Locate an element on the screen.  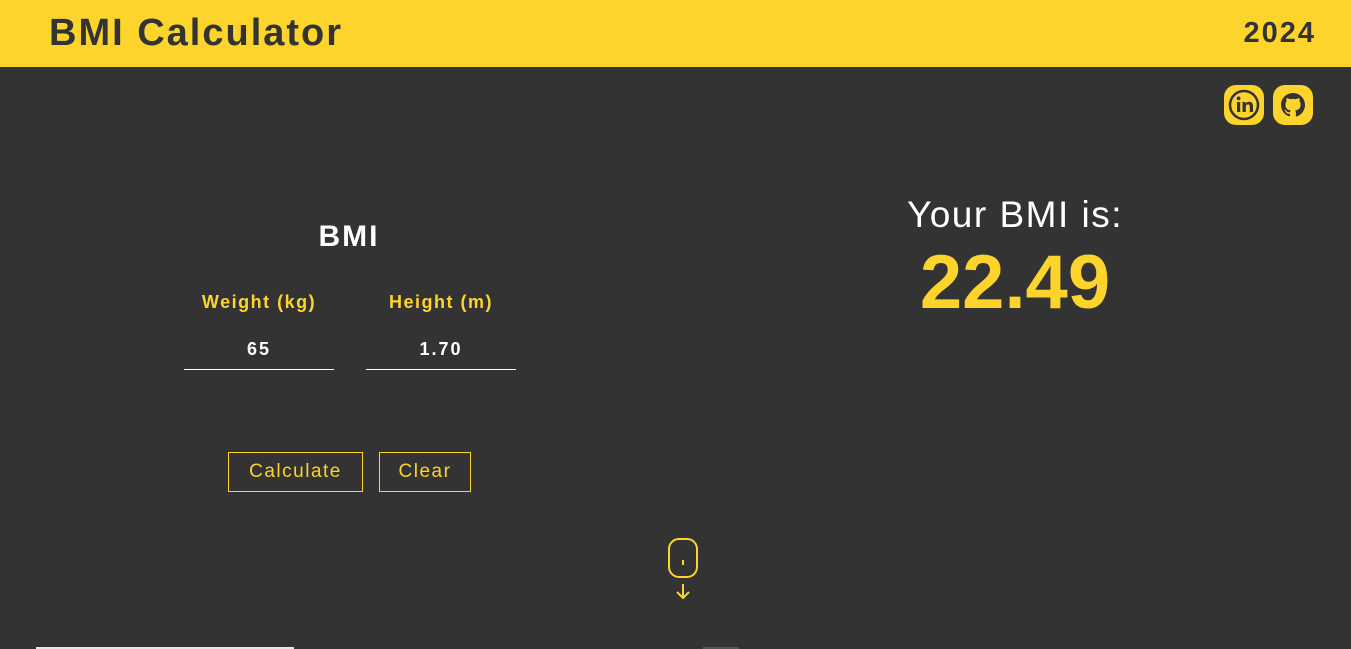
weight-label: Weight (kg) is located at coordinates (259, 302).